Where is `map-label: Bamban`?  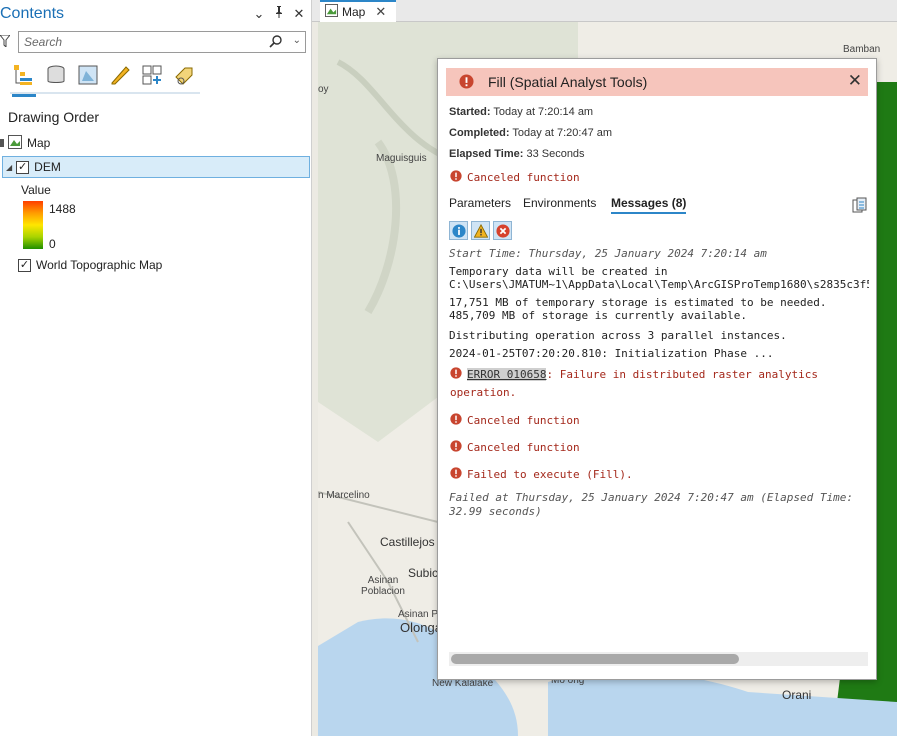 map-label: Bamban is located at coordinates (862, 49).